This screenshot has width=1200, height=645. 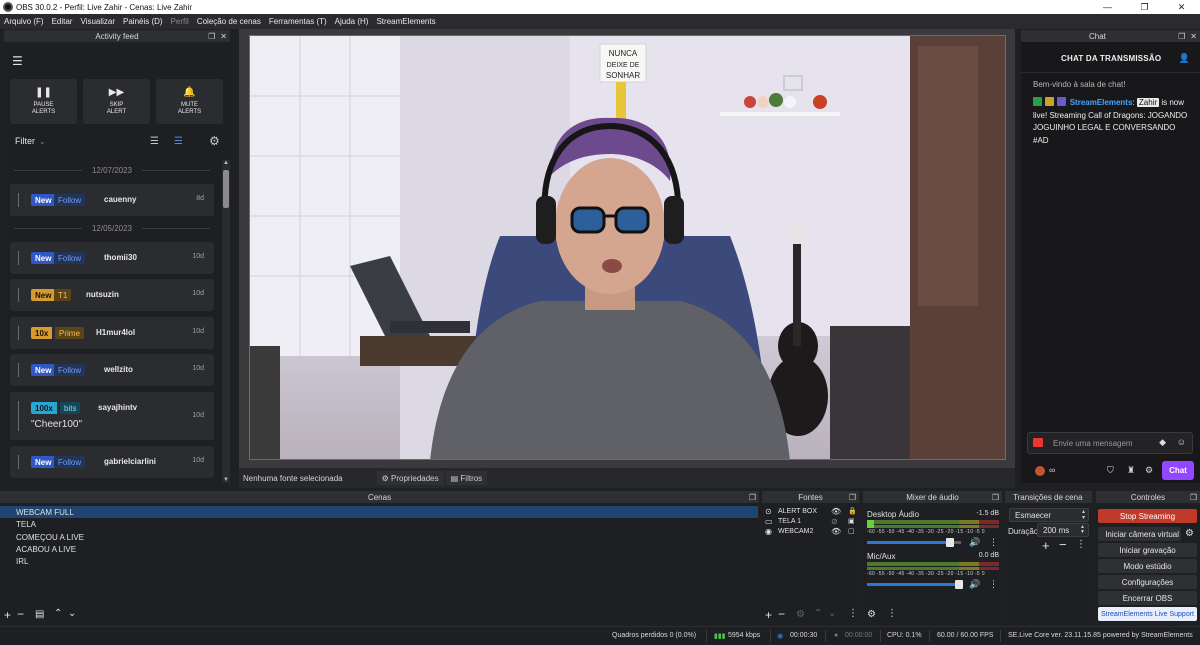 I want to click on menu-editar: Editar, so click(x=62, y=21).